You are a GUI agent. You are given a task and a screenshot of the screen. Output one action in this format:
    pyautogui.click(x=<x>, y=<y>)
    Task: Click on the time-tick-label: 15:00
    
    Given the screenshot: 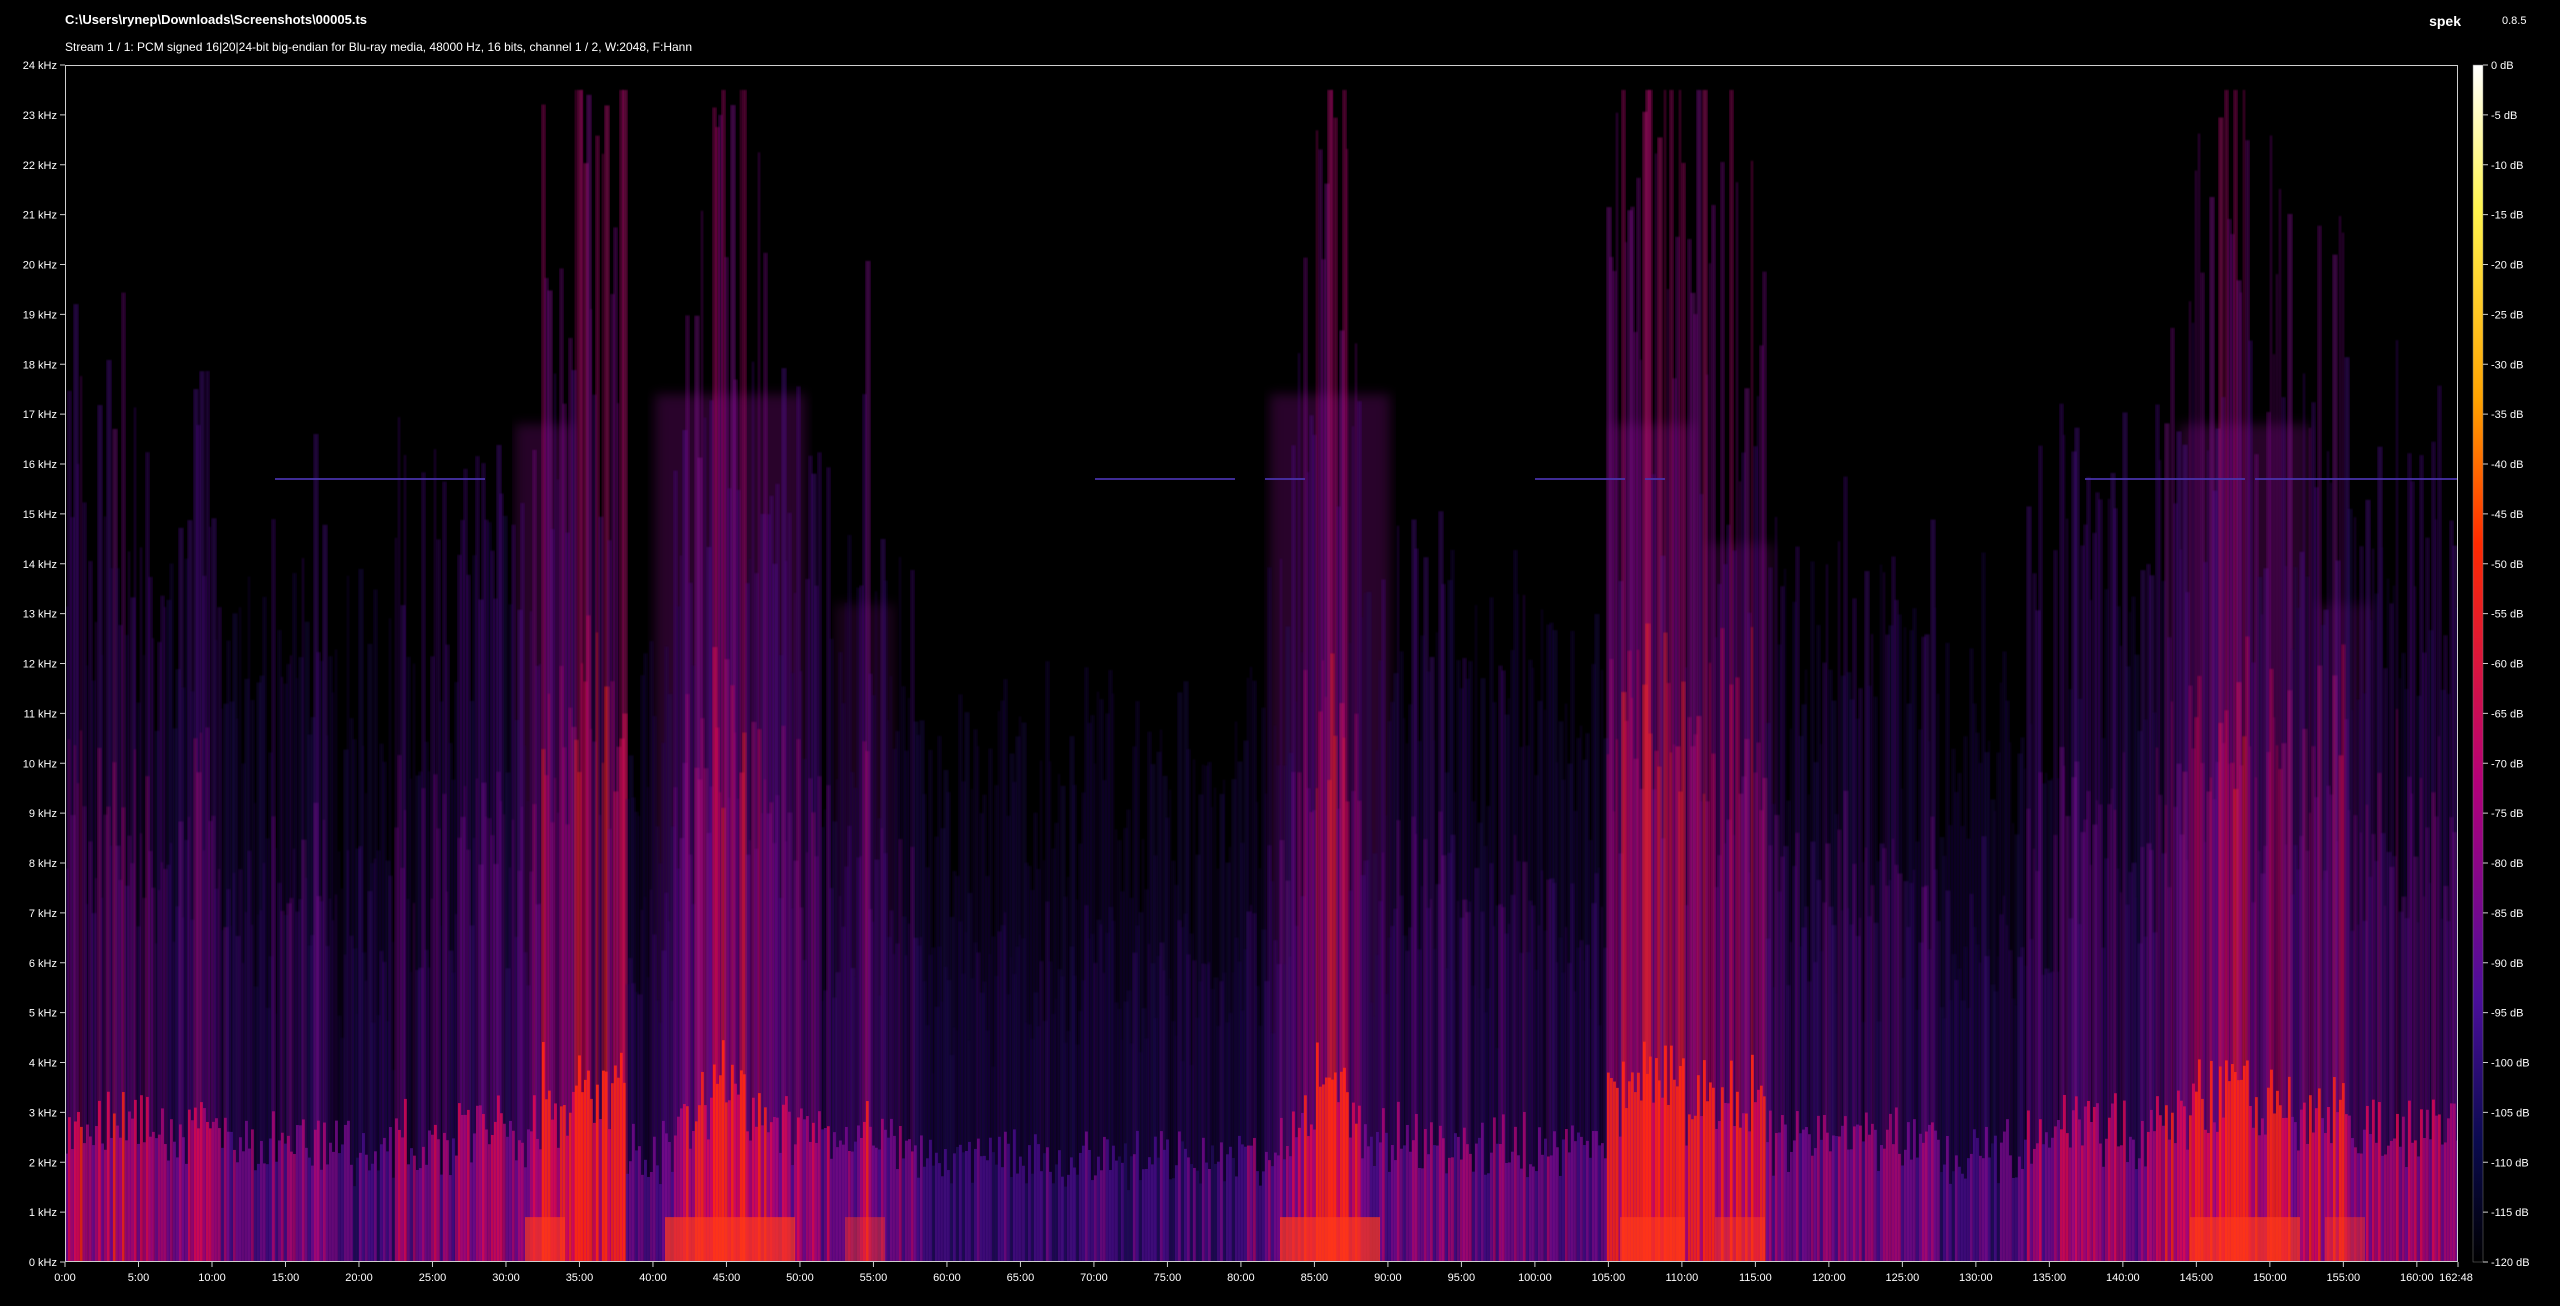 What is the action you would take?
    pyautogui.click(x=286, y=1278)
    